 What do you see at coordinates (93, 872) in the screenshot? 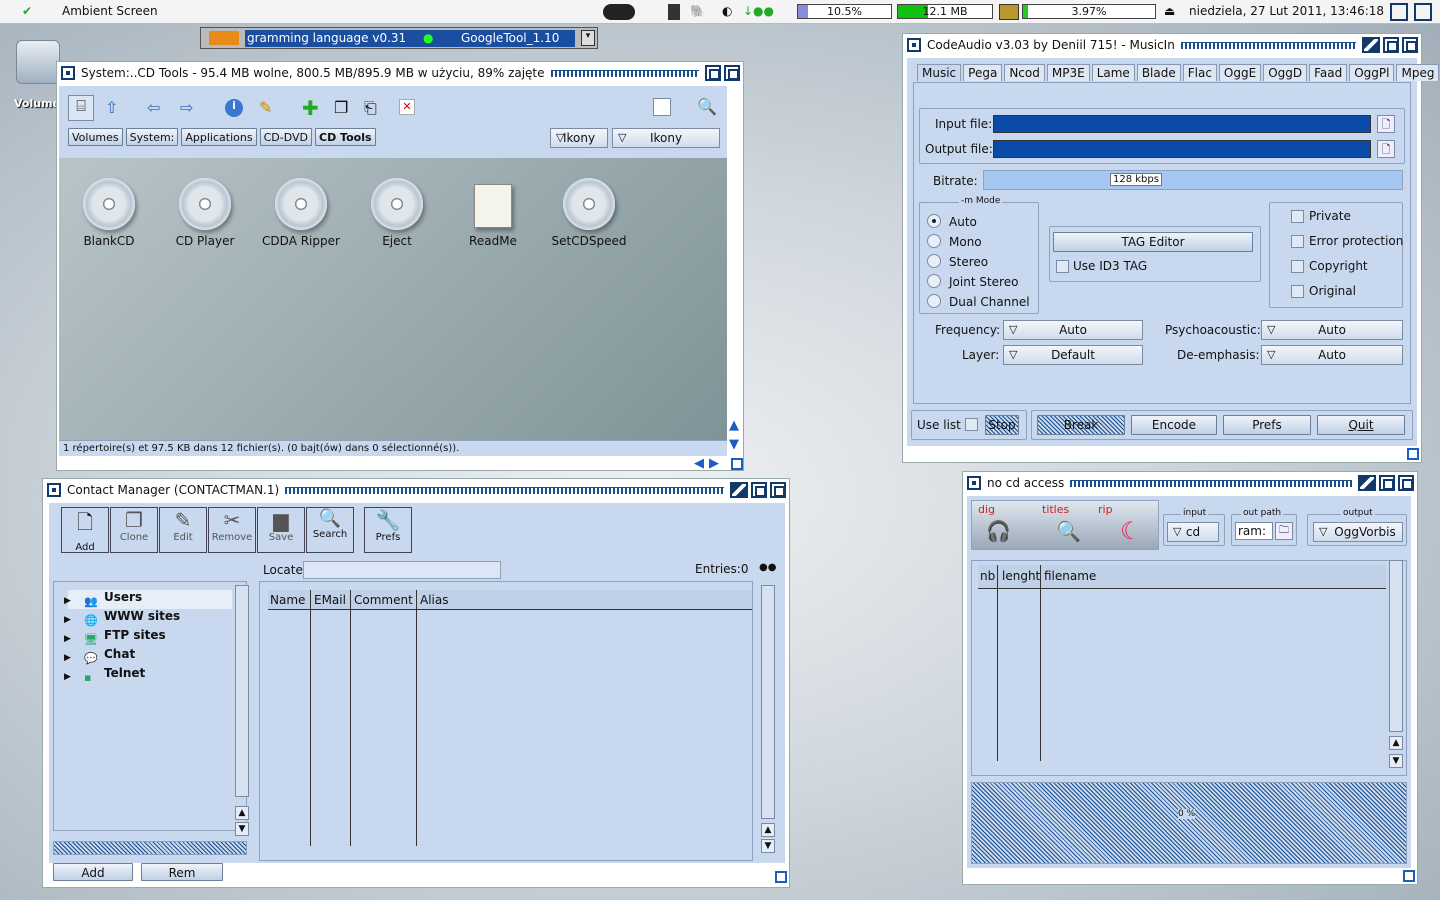
I see `add-entry-button: Add` at bounding box center [93, 872].